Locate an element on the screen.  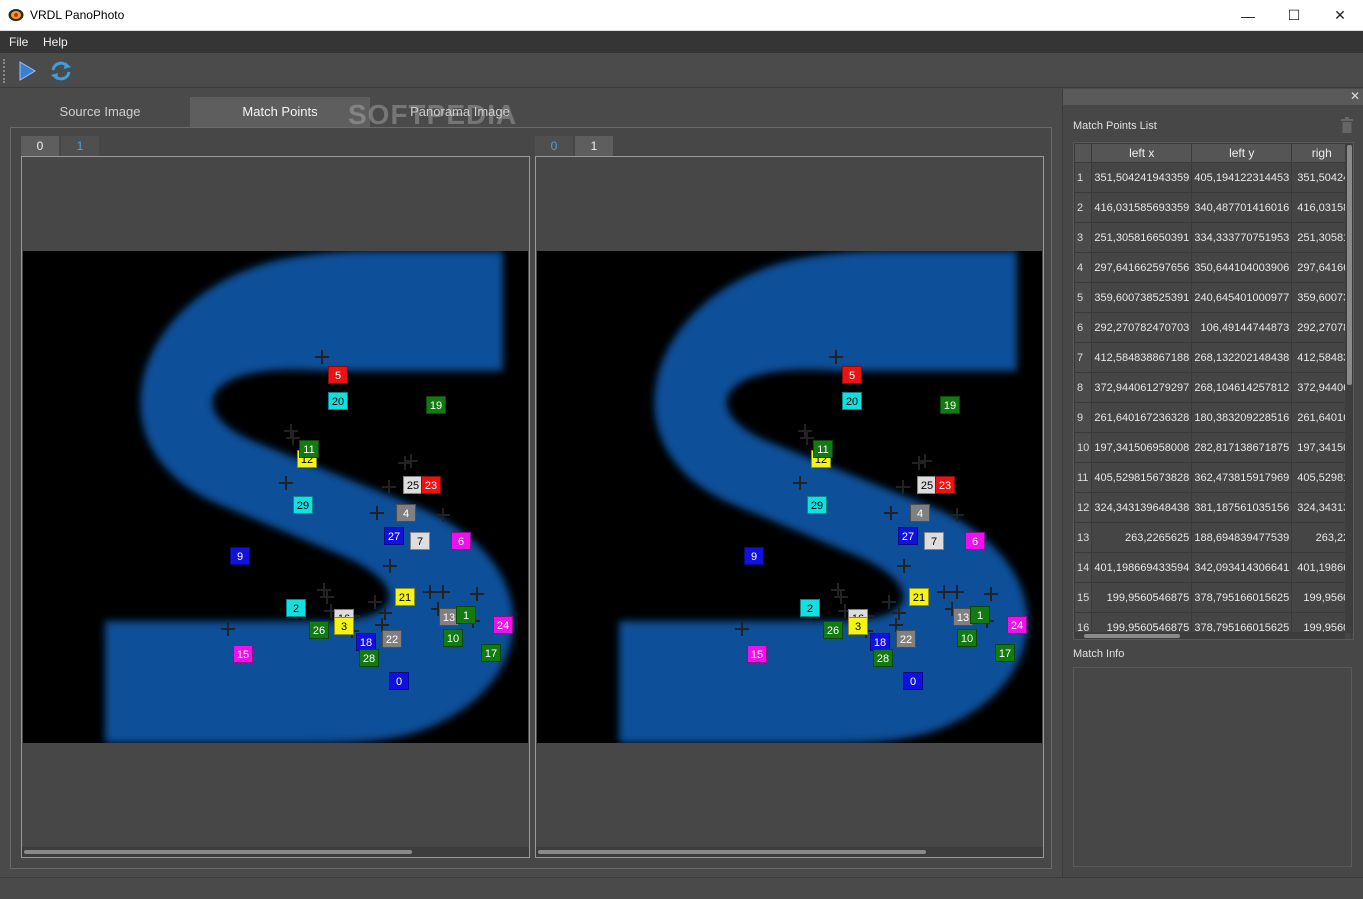
match-point-marker: 3 is located at coordinates (858, 626).